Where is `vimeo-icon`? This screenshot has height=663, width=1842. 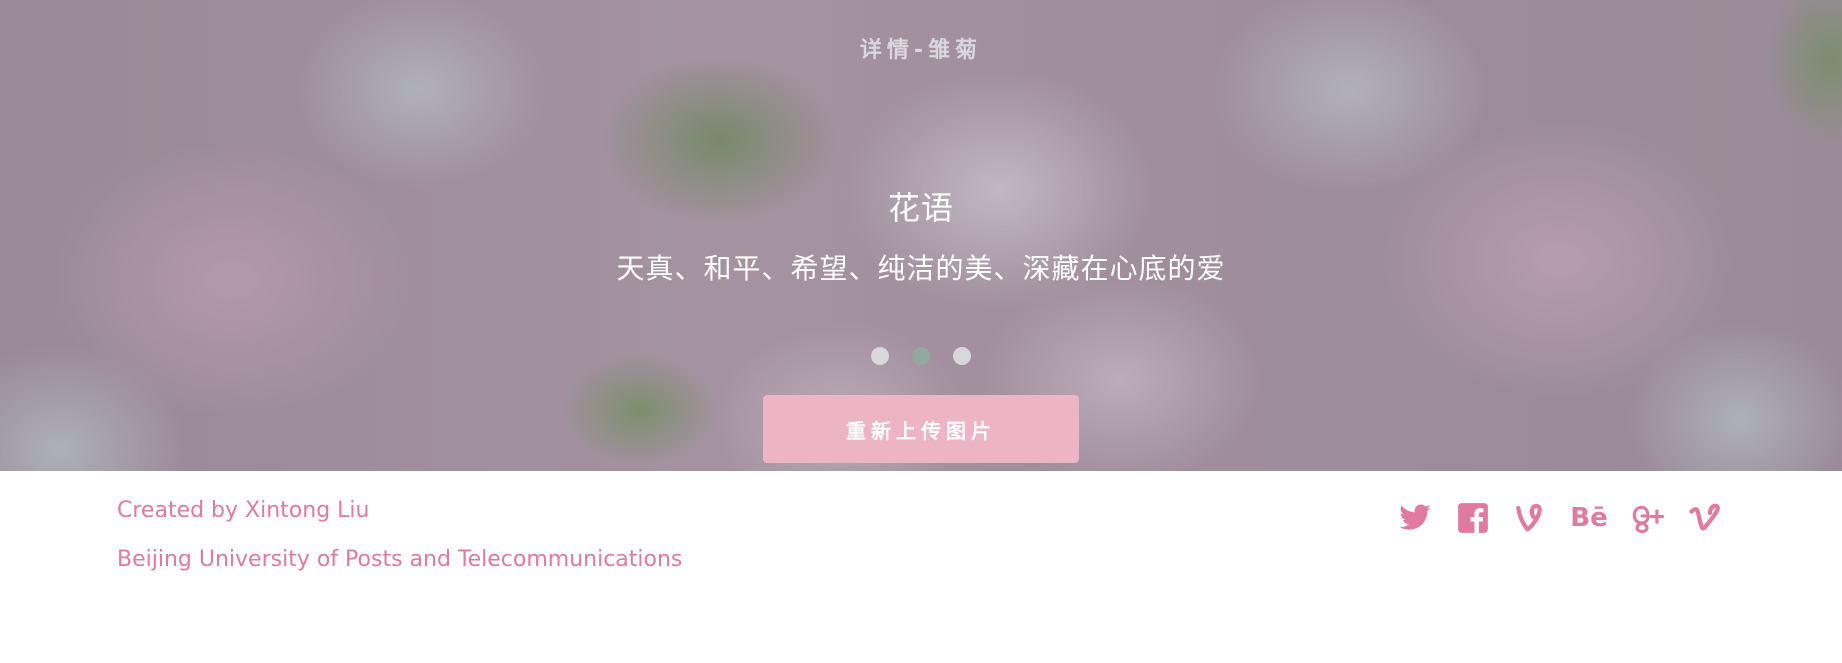
vimeo-icon is located at coordinates (1705, 518).